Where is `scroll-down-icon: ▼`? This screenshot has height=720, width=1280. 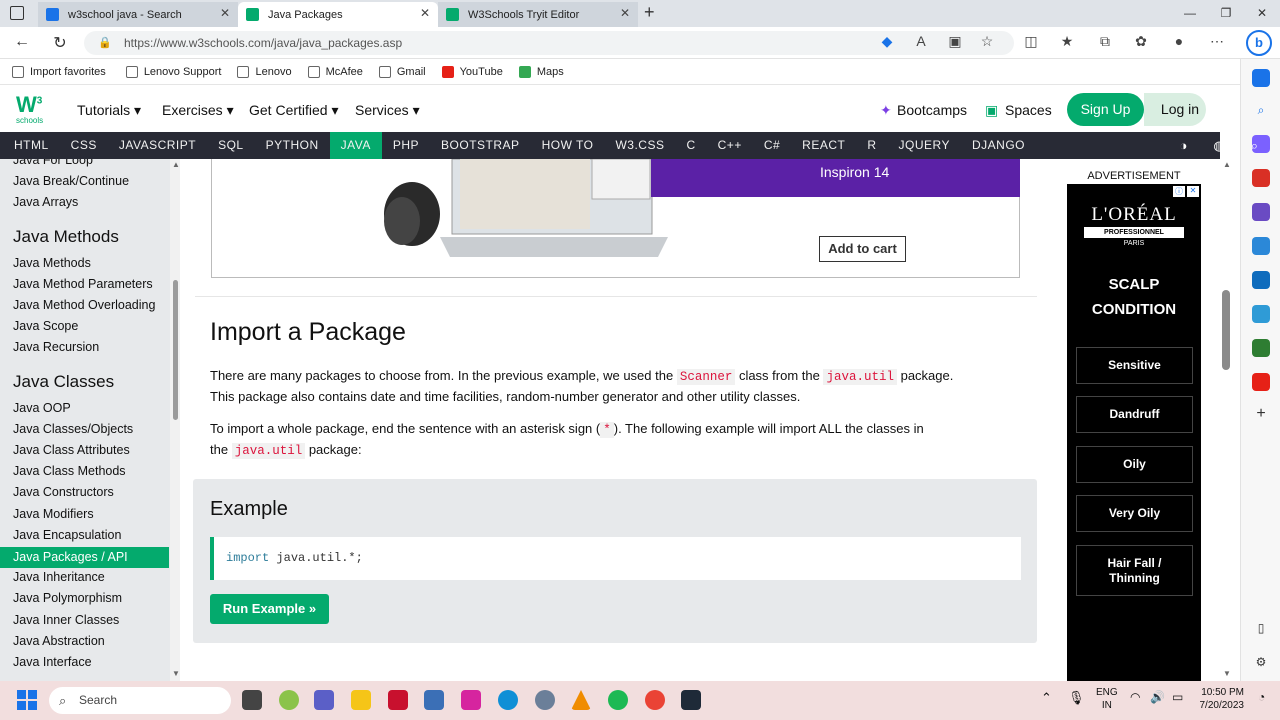 scroll-down-icon: ▼ is located at coordinates (176, 673).